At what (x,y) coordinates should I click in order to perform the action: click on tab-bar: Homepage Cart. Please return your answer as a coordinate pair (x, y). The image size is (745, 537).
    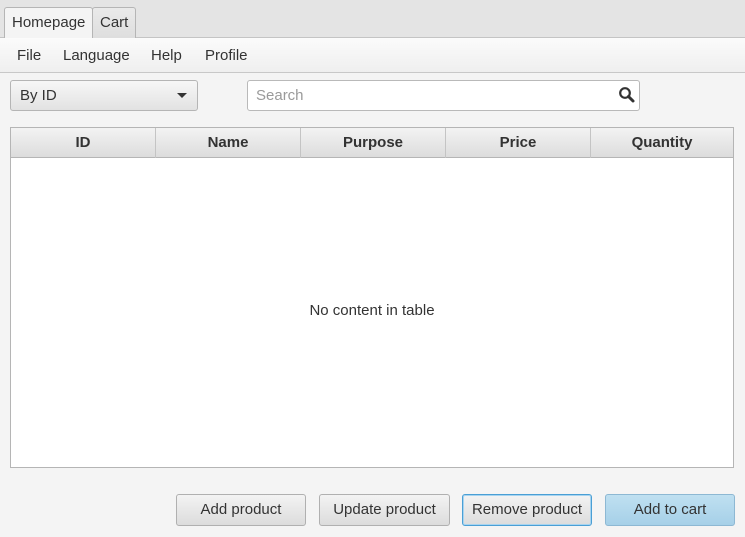
    Looking at the image, I should click on (372, 19).